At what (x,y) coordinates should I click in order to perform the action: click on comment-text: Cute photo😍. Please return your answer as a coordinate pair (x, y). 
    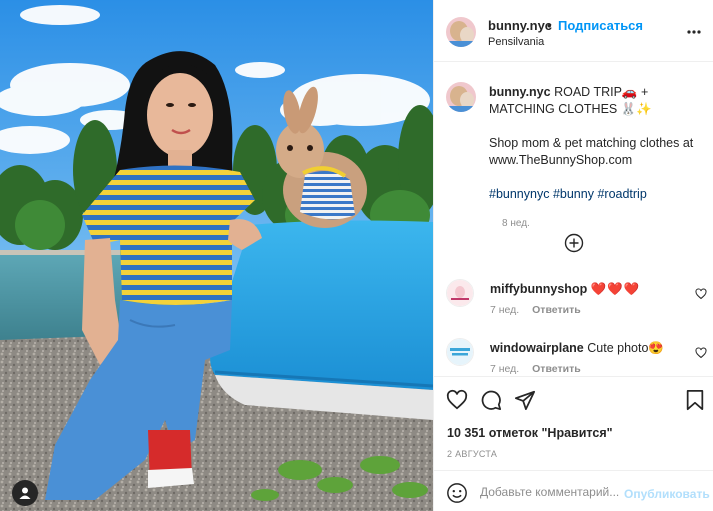
    Looking at the image, I should click on (625, 348).